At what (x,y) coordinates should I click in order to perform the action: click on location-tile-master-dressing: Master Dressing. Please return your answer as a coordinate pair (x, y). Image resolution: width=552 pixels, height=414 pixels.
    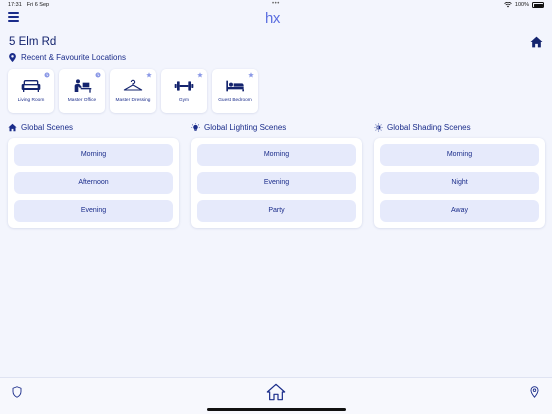
    Looking at the image, I should click on (133, 91).